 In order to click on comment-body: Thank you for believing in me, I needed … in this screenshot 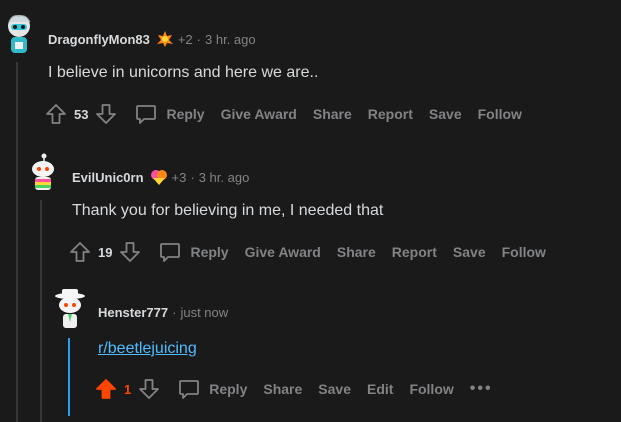, I will do `click(228, 210)`.